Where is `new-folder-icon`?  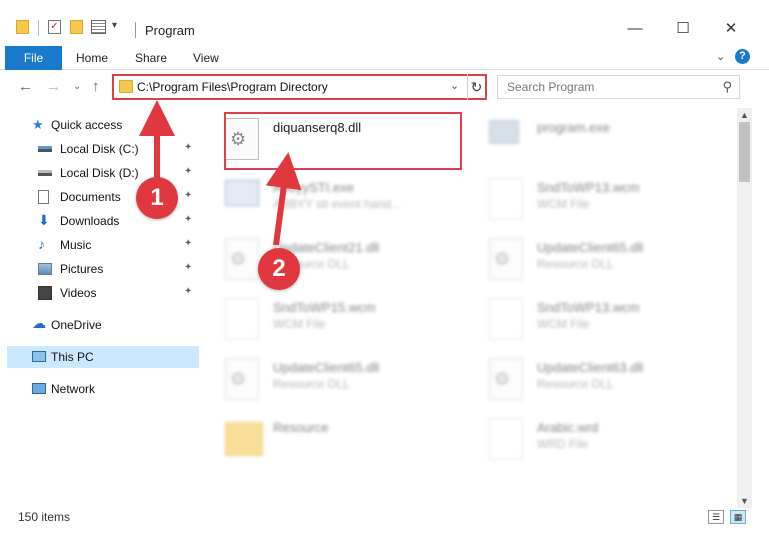 new-folder-icon is located at coordinates (76, 27).